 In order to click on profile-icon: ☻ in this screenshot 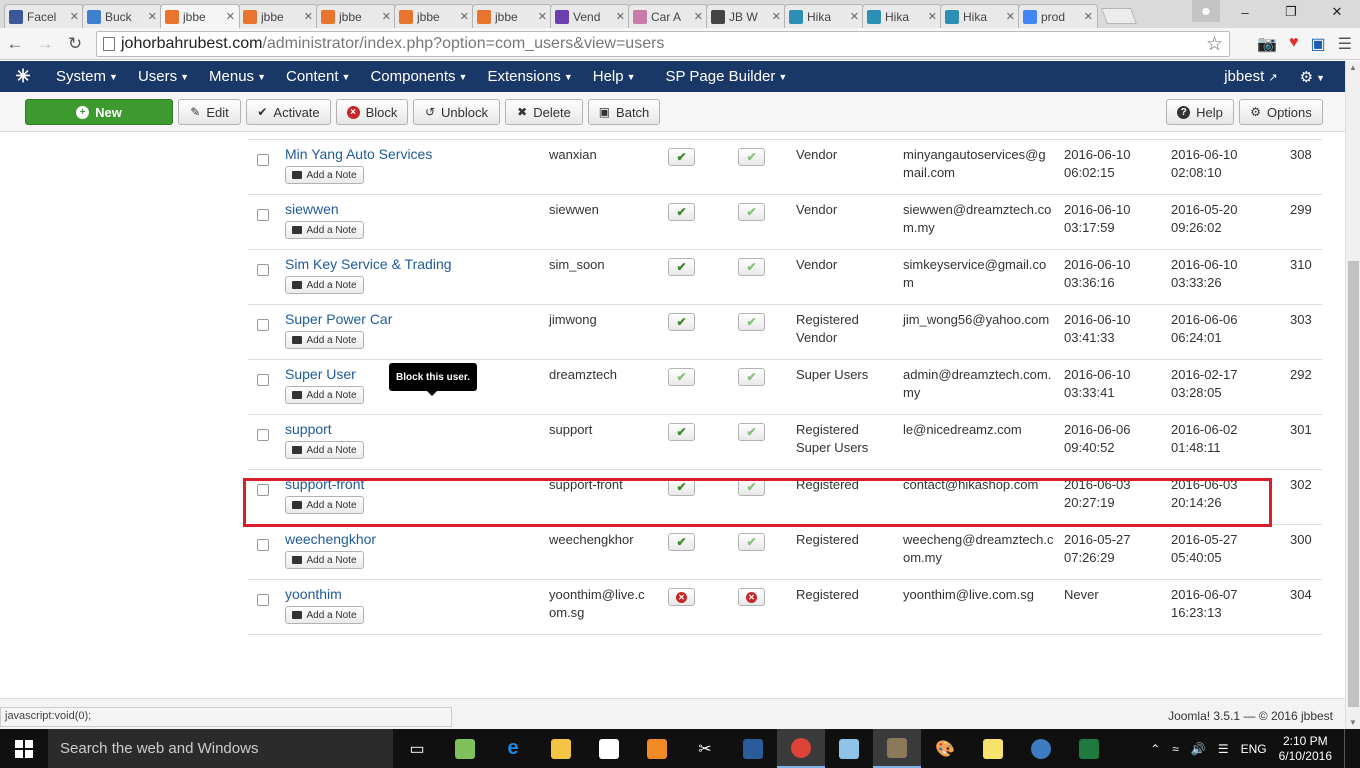, I will do `click(1206, 11)`.